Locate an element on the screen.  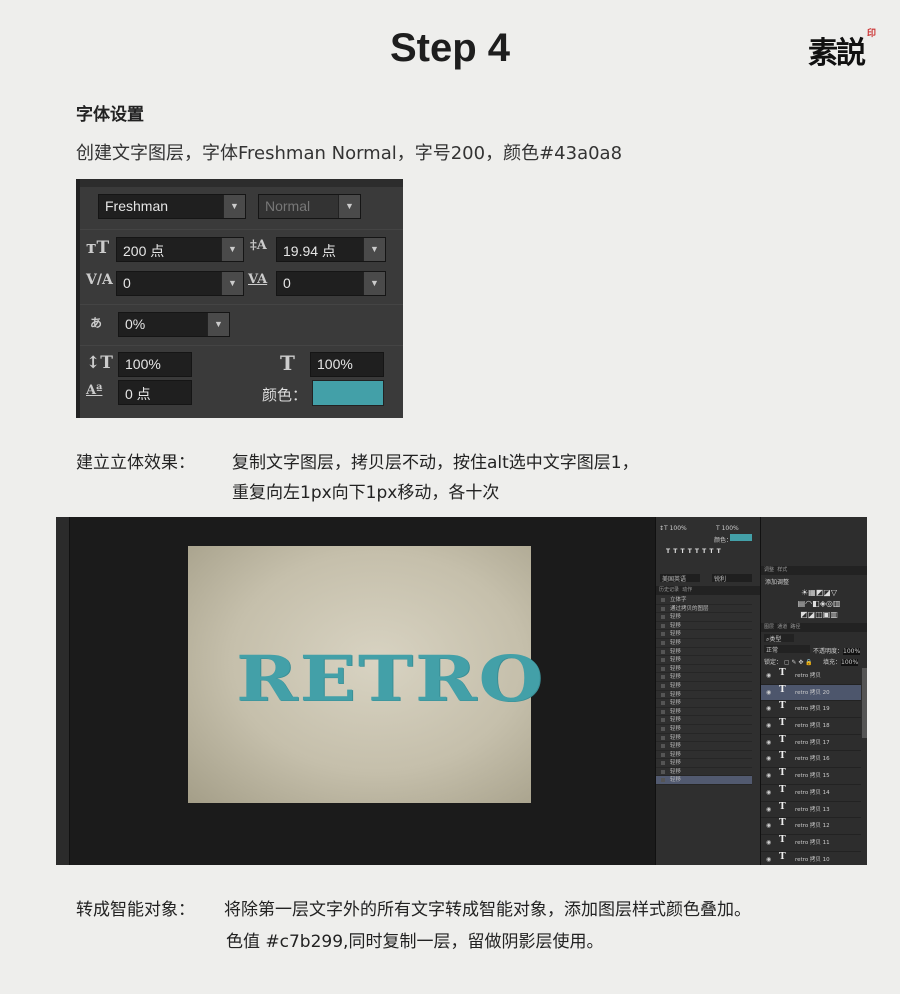
blend-mode-select: 正常 is located at coordinates (787, 649).